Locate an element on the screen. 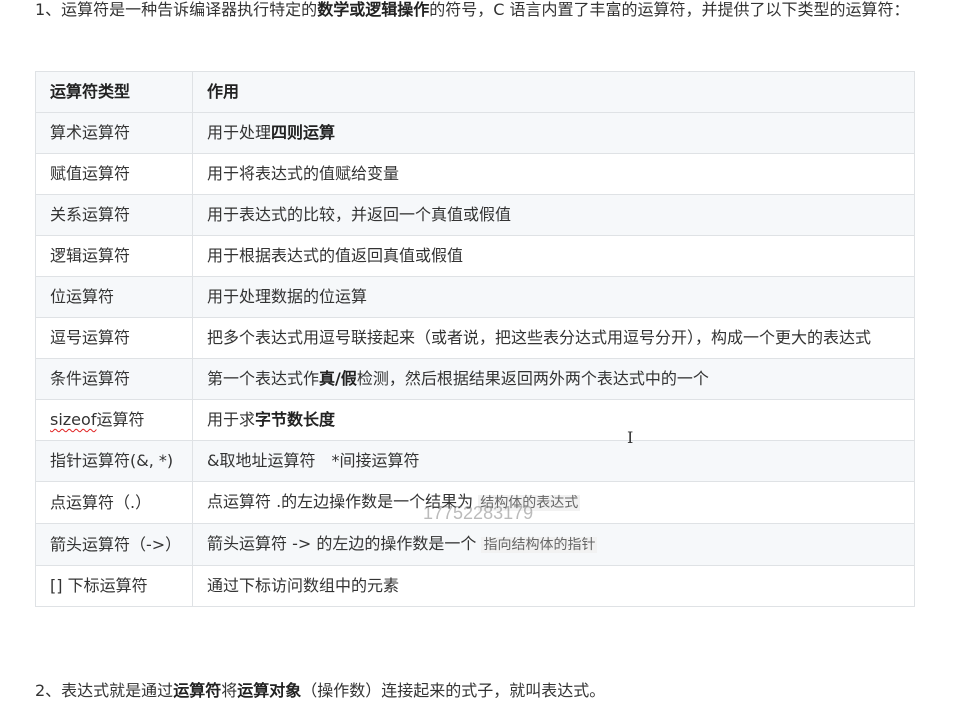 Image resolution: width=971 pixels, height=704 pixels. cell-type: 逻辑运算符 is located at coordinates (114, 256).